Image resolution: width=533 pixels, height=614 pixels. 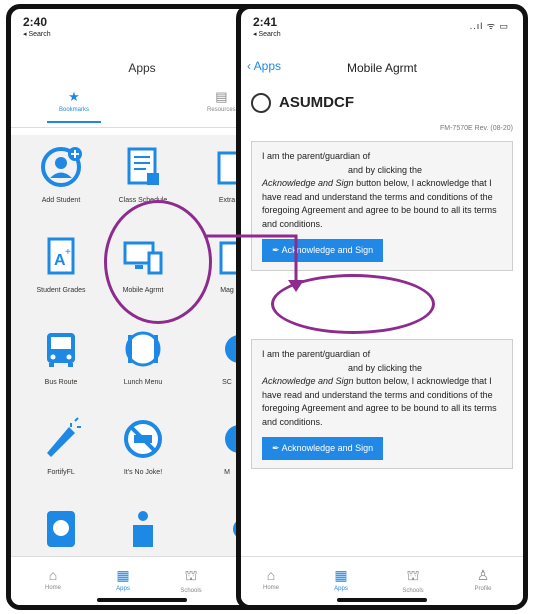 What do you see at coordinates (143, 167) in the screenshot?
I see `document-icon` at bounding box center [143, 167].